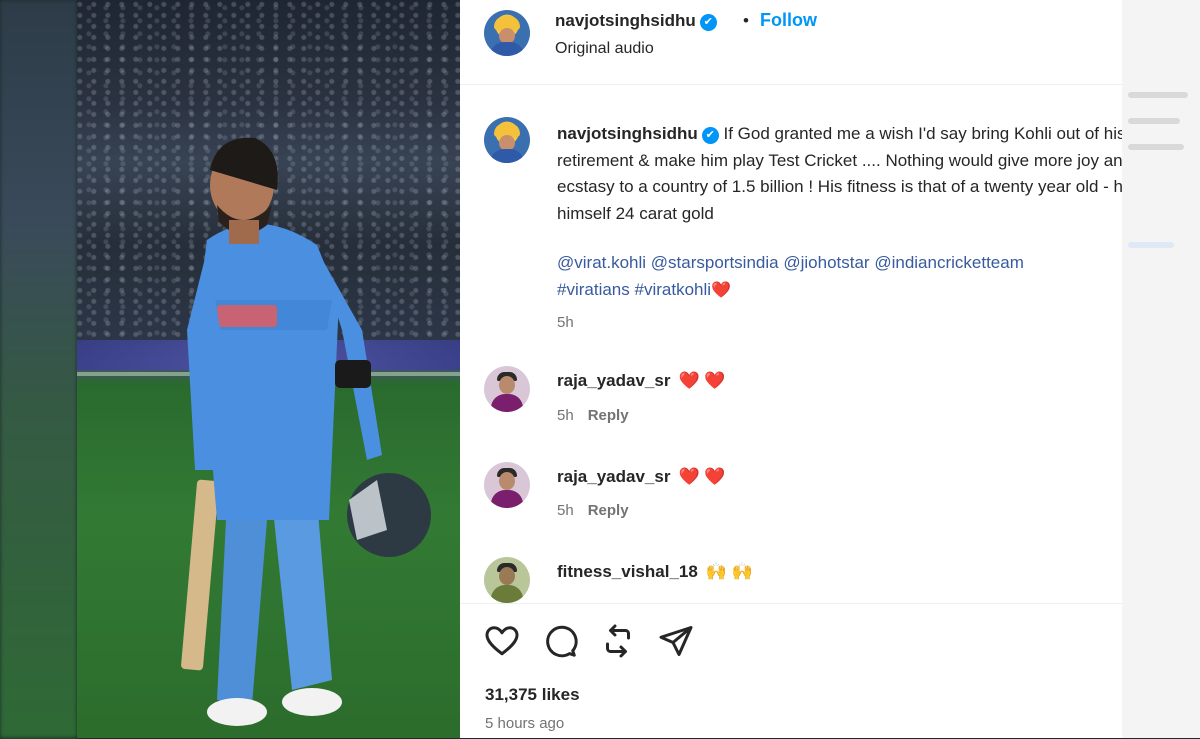 This screenshot has width=1200, height=739. Describe the element at coordinates (507, 33) in the screenshot. I see `author-avatar` at that location.